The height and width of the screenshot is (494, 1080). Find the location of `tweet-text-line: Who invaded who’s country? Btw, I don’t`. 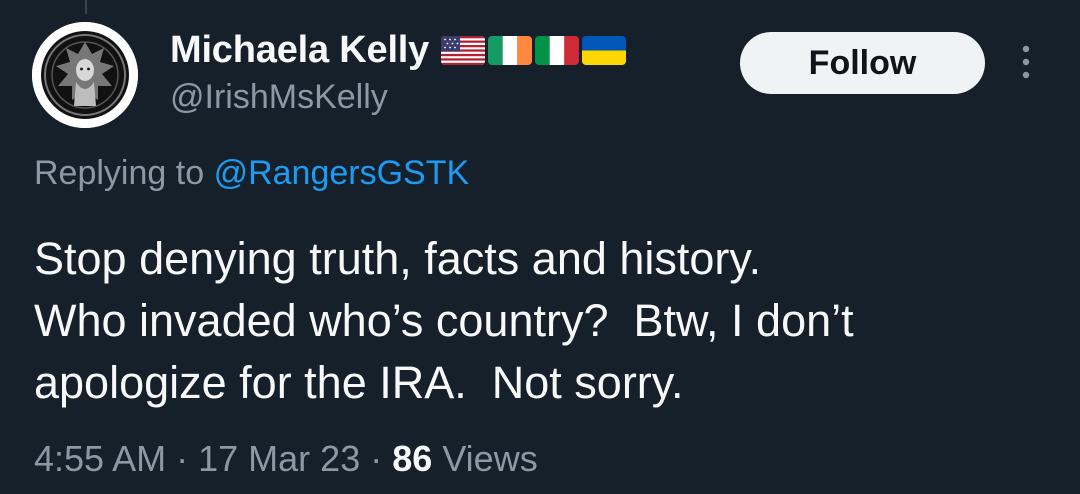

tweet-text-line: Who invaded who’s country? Btw, I don’t is located at coordinates (444, 320).